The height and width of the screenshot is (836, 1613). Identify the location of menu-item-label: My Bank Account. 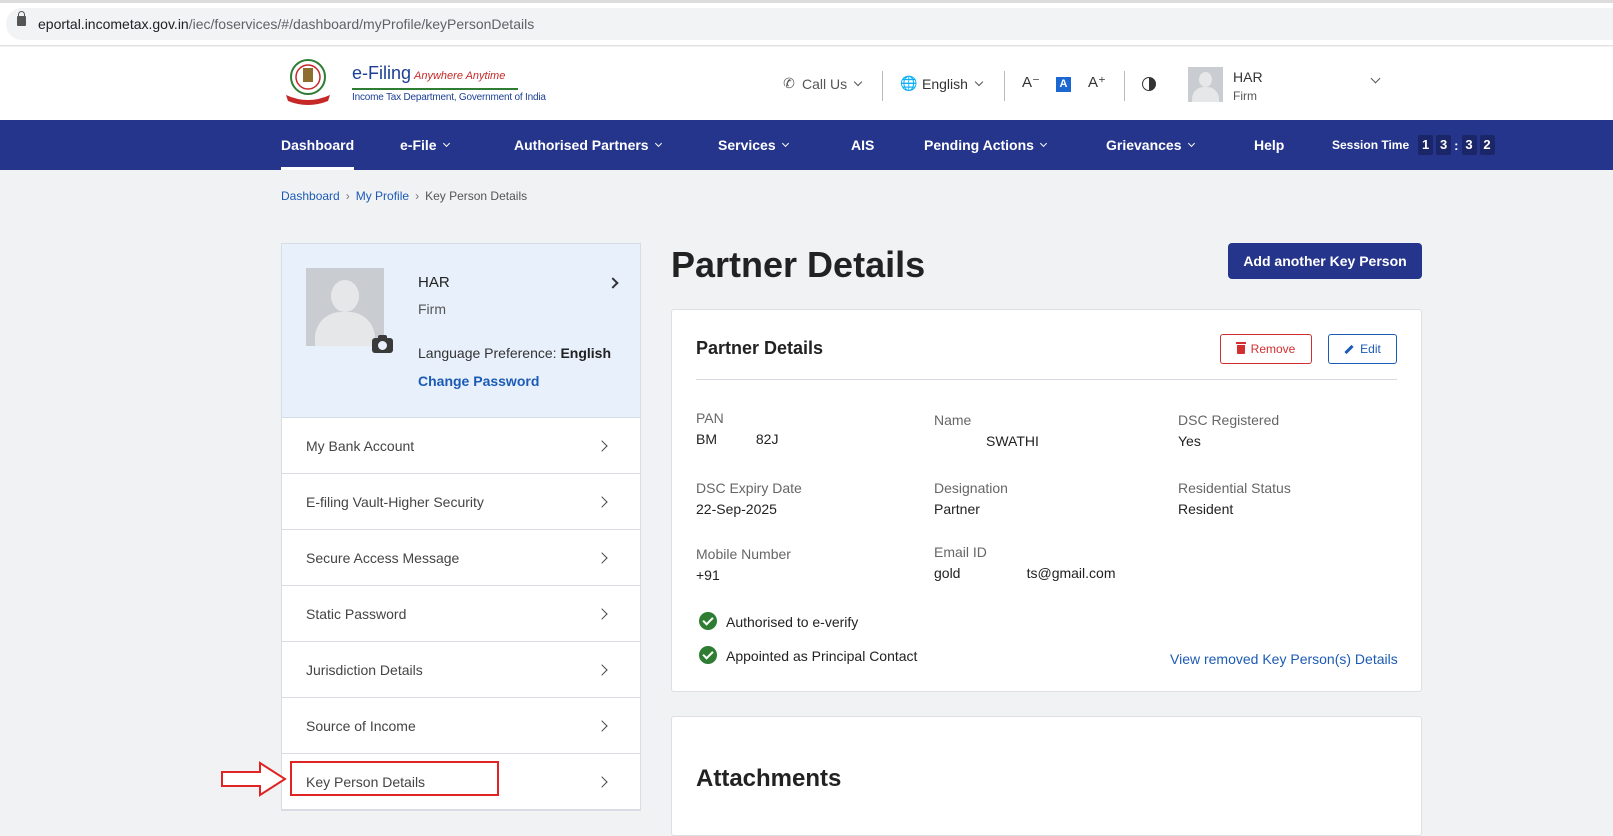
(360, 445).